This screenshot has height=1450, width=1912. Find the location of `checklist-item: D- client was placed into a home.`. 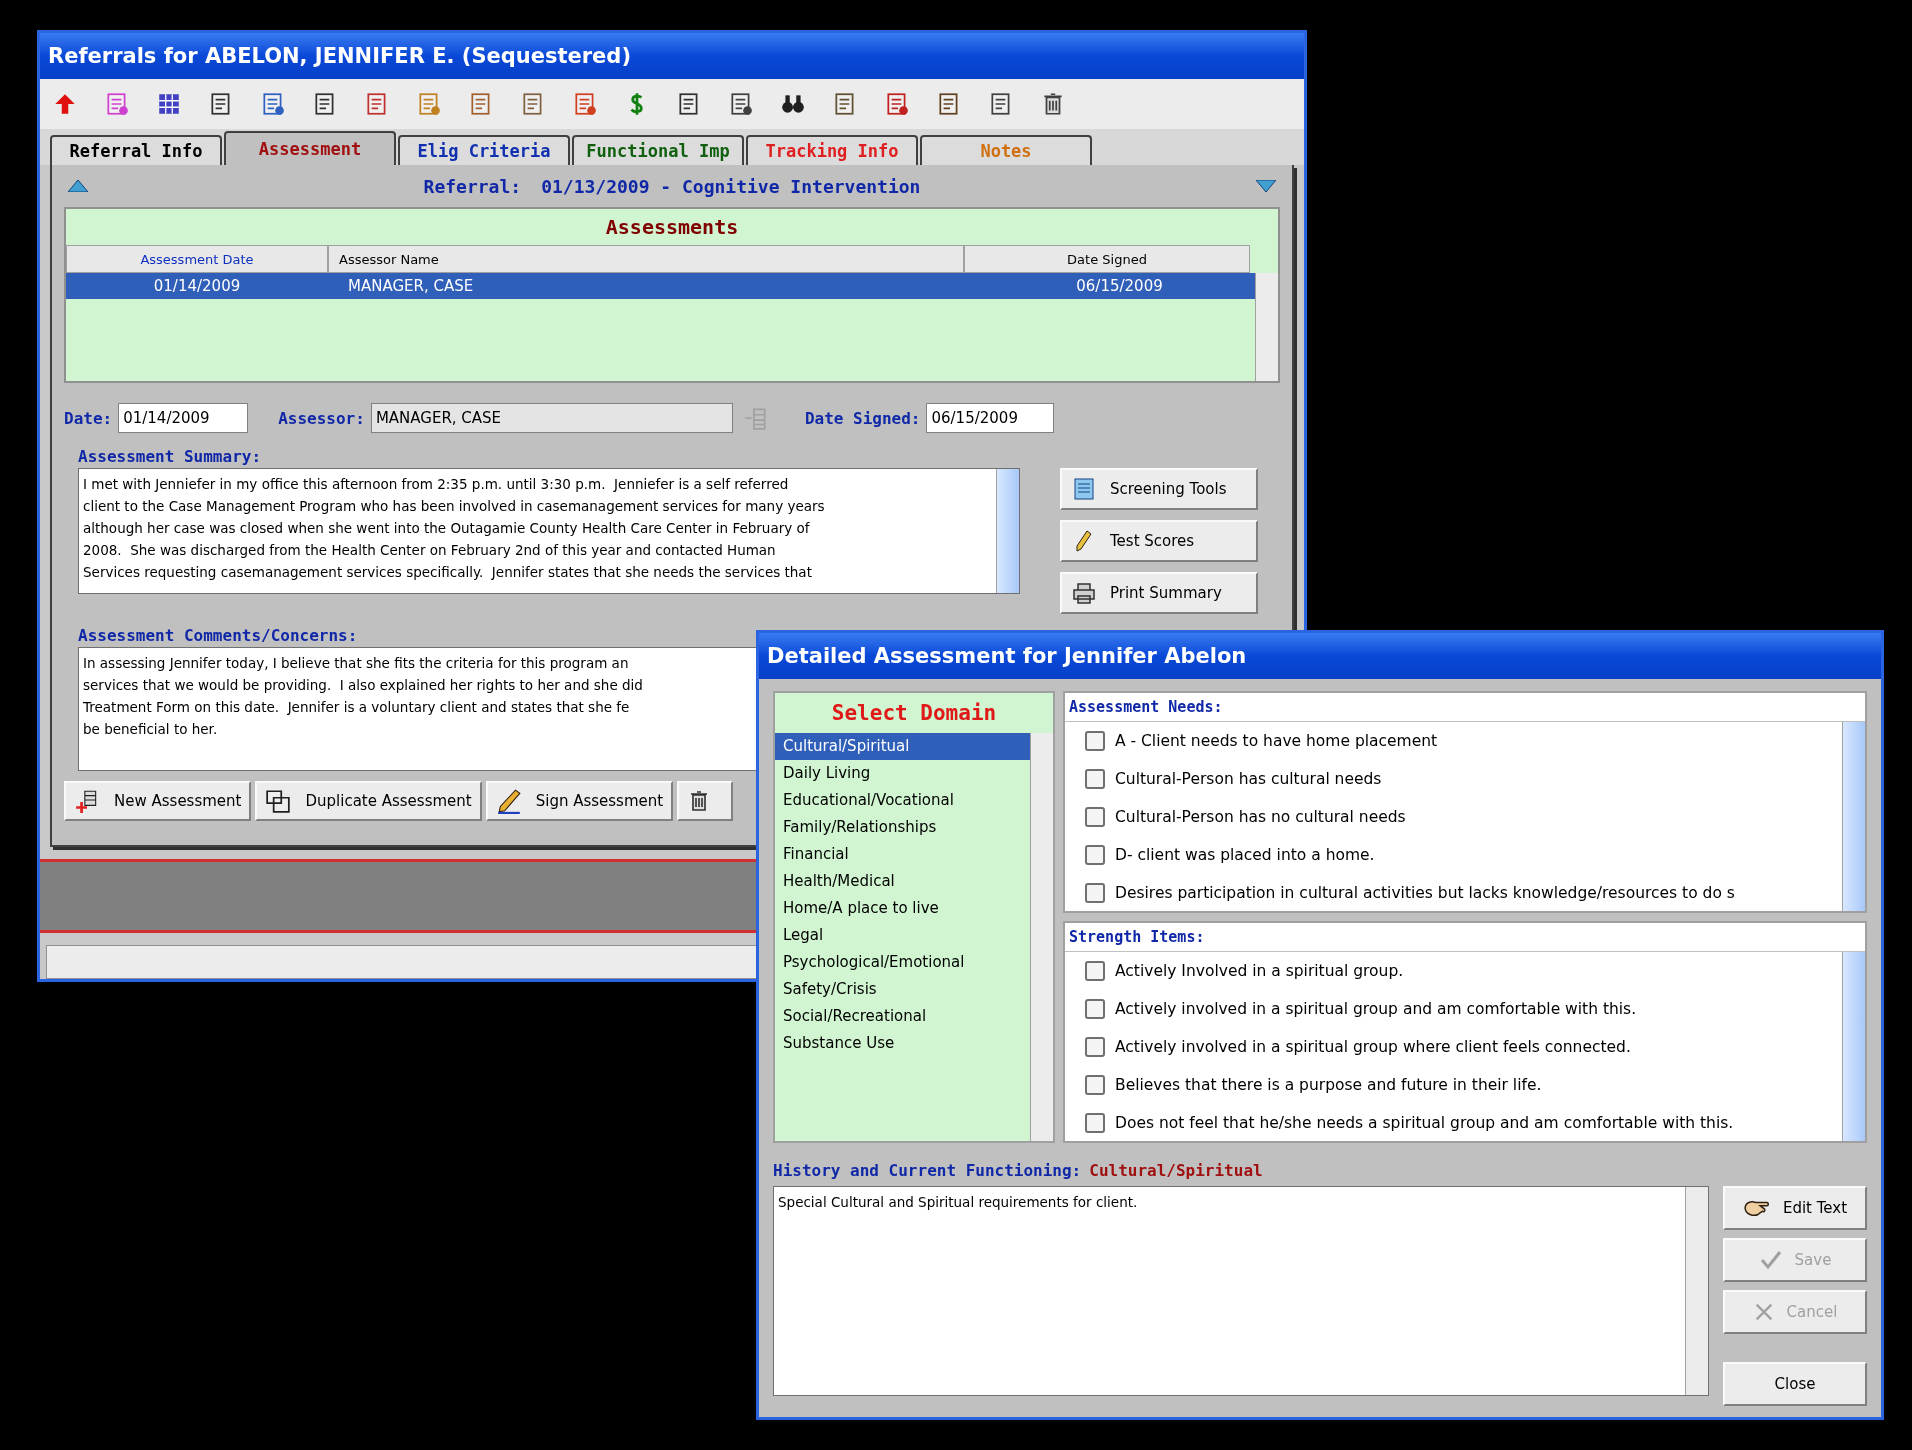

checklist-item: D- client was placed into a home. is located at coordinates (1245, 855).